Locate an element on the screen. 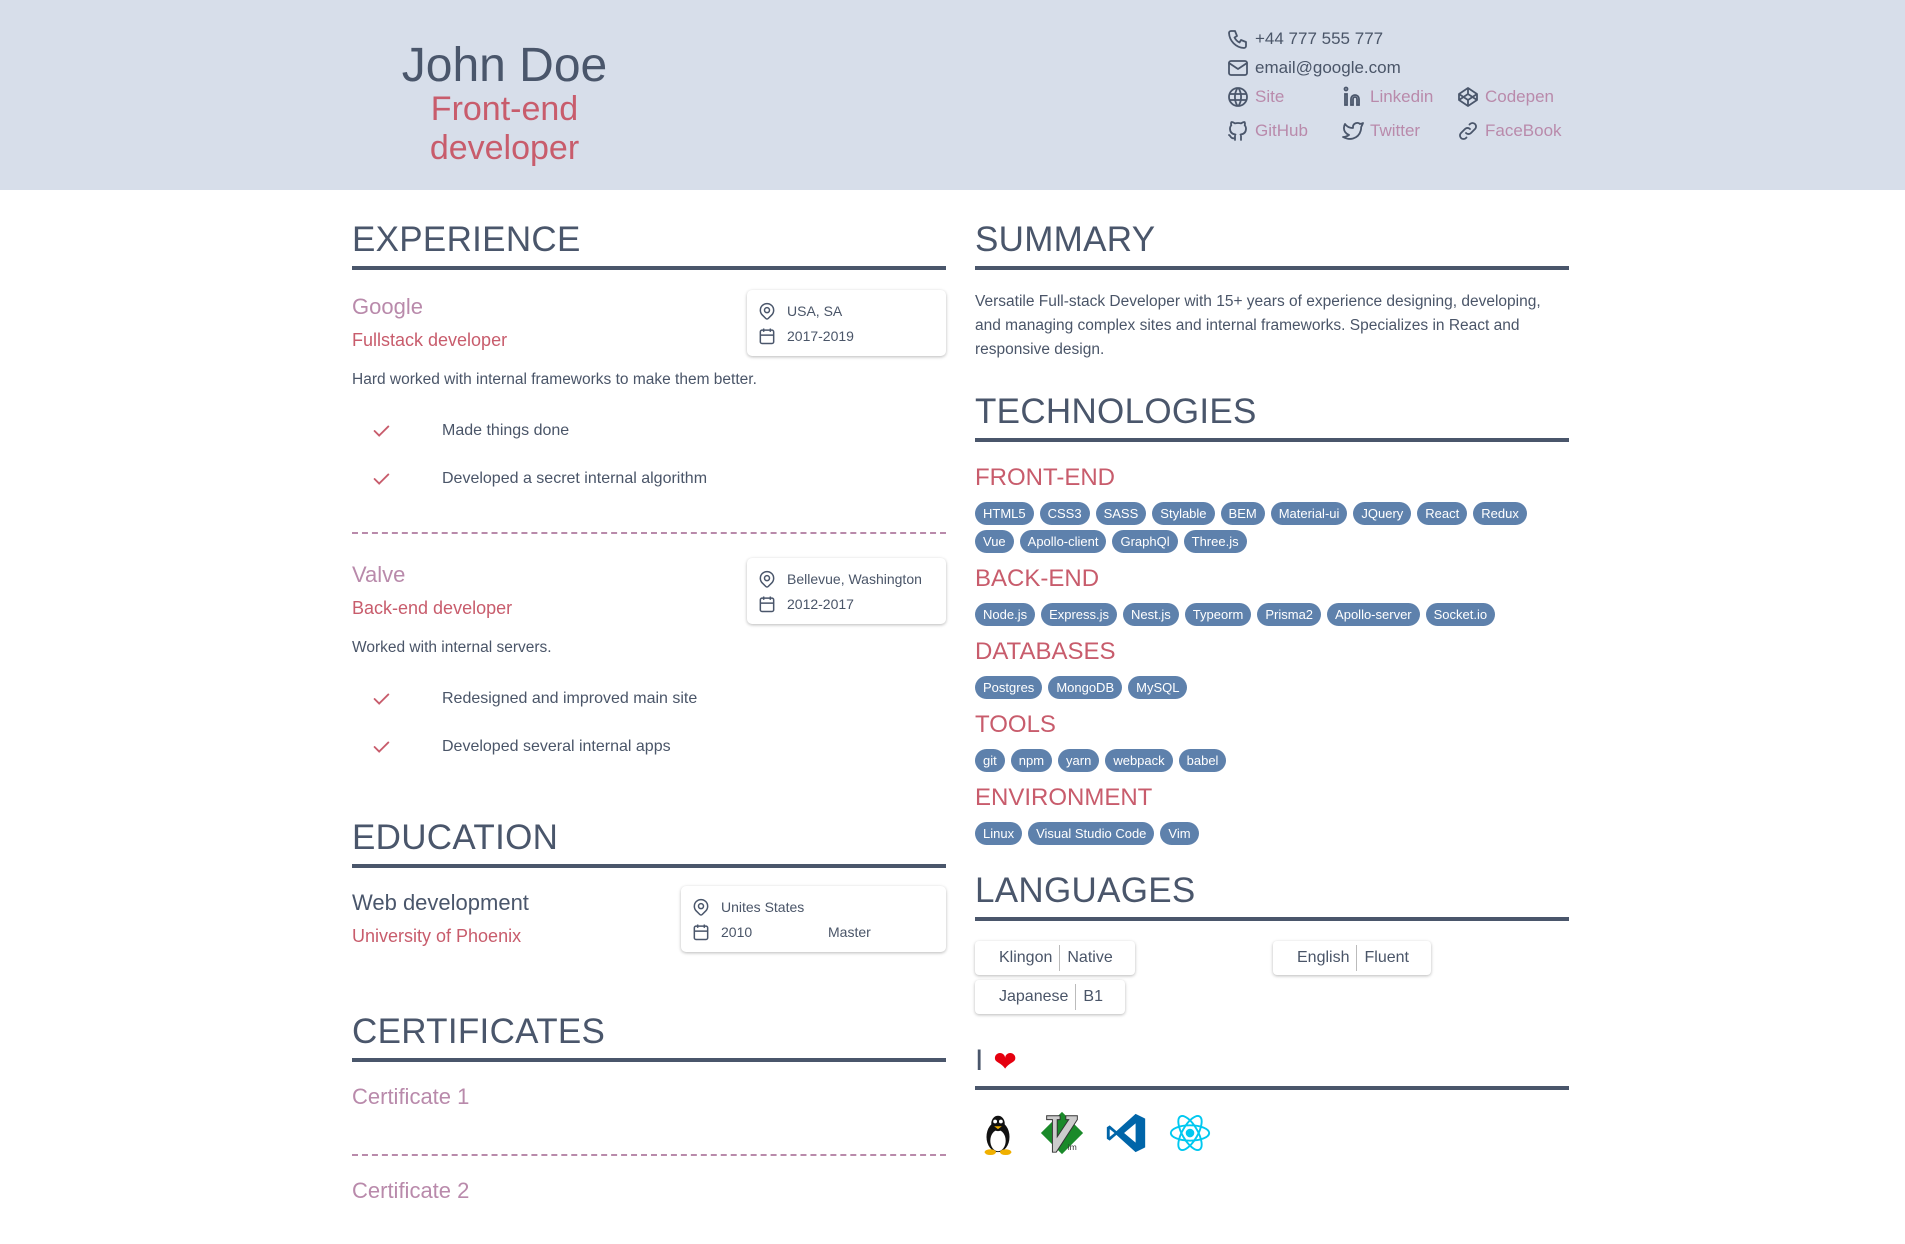 This screenshot has height=1244, width=1905. social-link-twitter: Twitter is located at coordinates (1398, 131).